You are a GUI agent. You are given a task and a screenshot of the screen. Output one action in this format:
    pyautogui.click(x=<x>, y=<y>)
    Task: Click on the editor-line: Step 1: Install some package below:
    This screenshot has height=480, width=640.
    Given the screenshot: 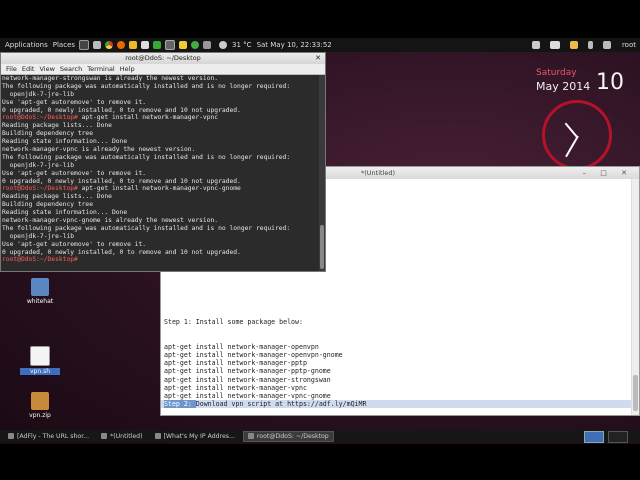 What is the action you would take?
    pyautogui.click(x=397, y=322)
    